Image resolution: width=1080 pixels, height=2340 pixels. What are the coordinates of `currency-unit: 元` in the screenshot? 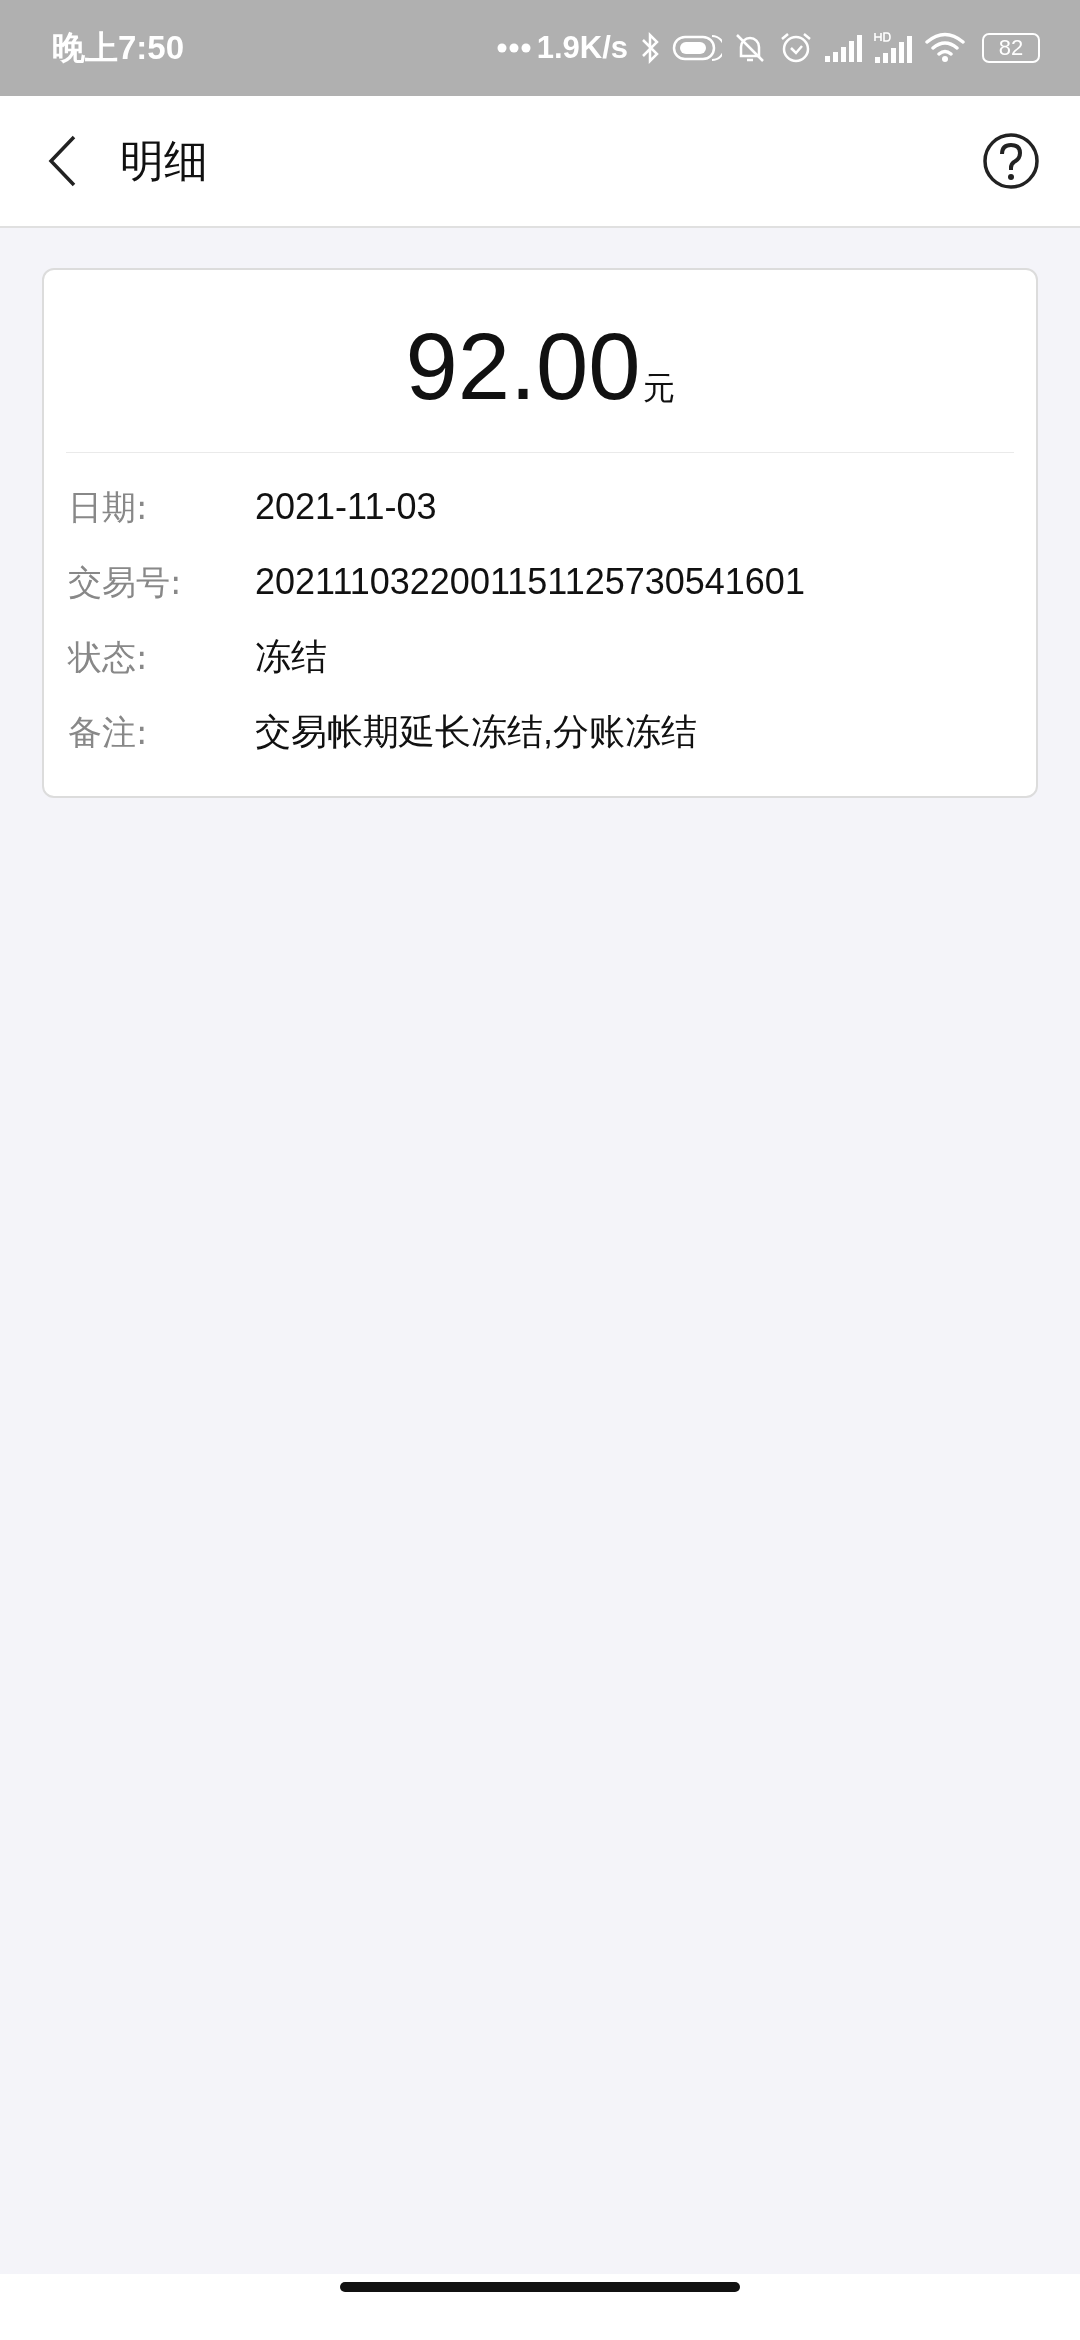 It's located at (658, 388).